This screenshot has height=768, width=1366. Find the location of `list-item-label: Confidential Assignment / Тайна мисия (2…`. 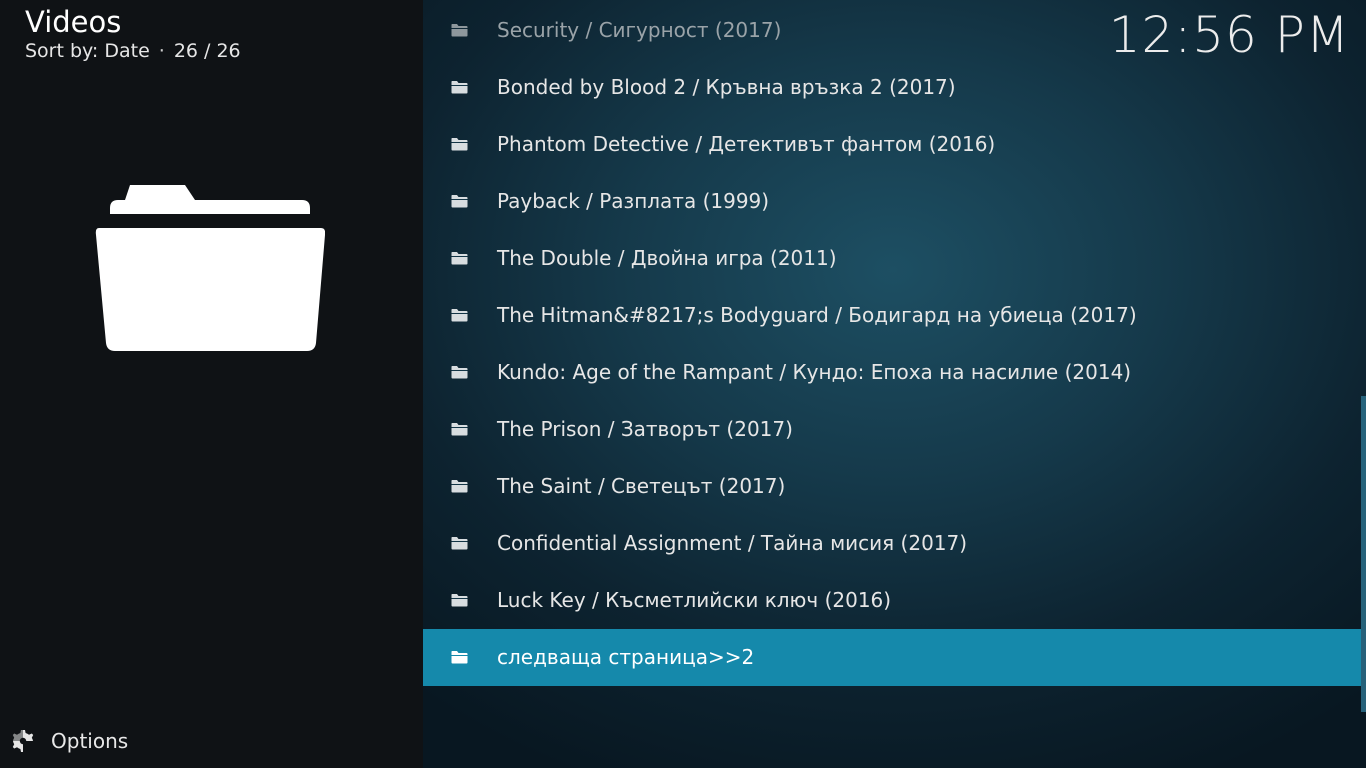

list-item-label: Confidential Assignment / Тайна мисия (2… is located at coordinates (732, 543).